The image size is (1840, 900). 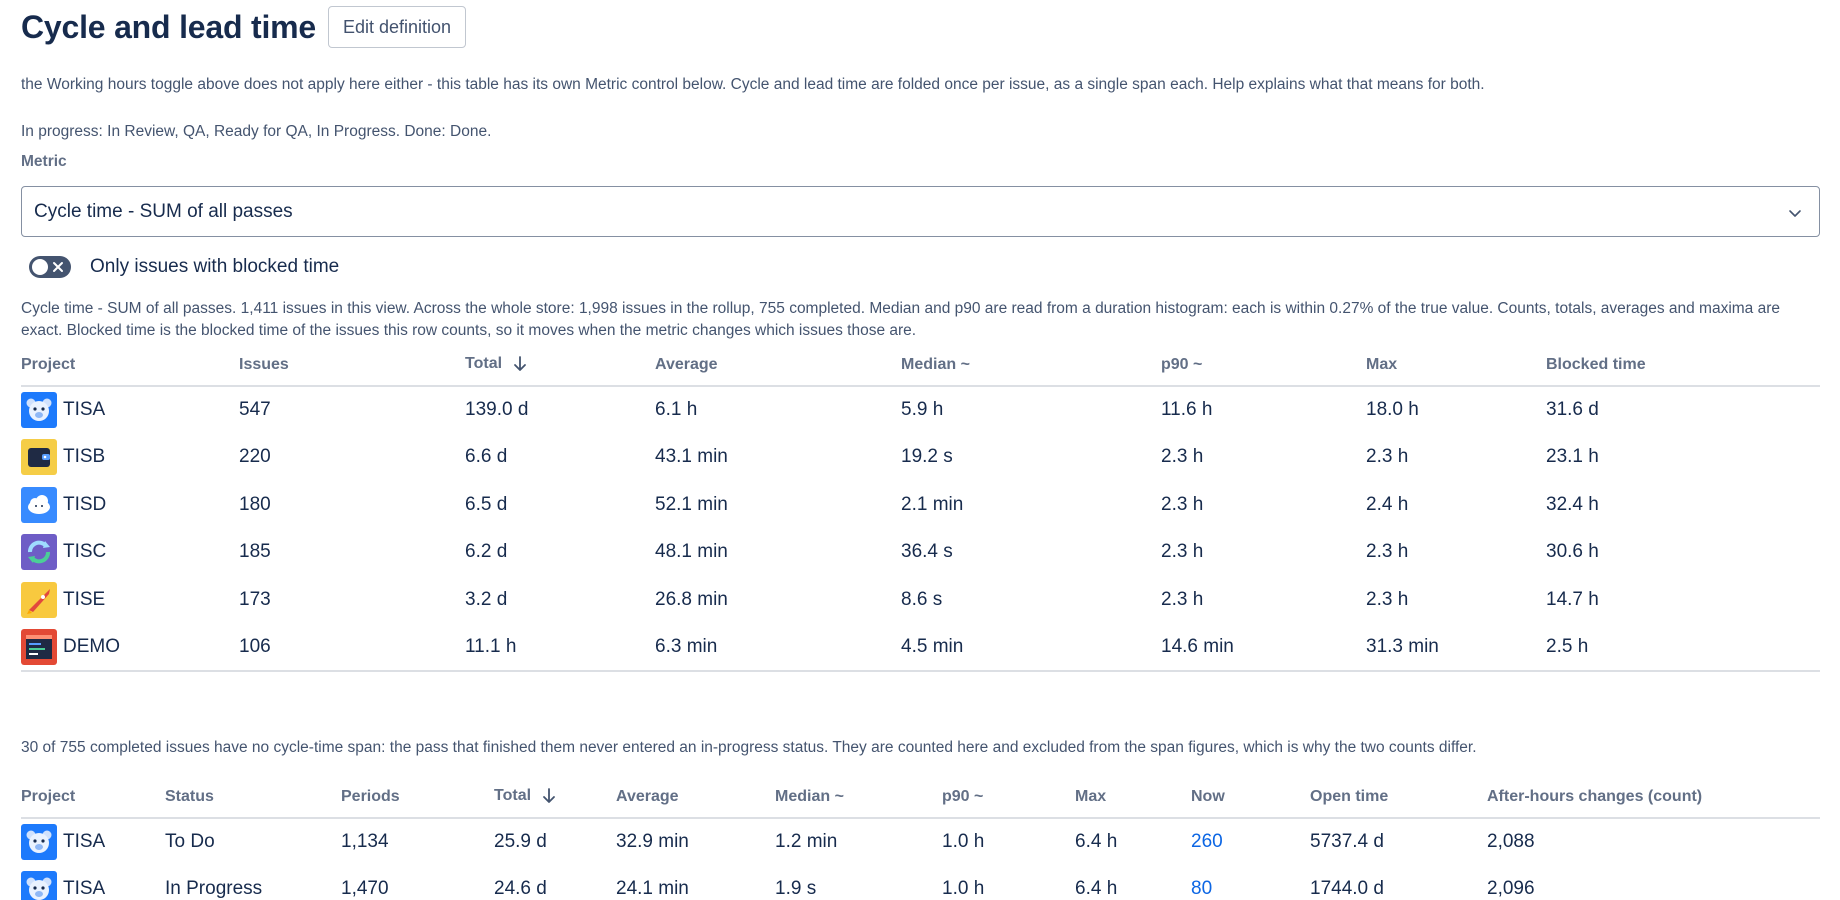 What do you see at coordinates (1250, 842) in the screenshot?
I see `now-cell: 260` at bounding box center [1250, 842].